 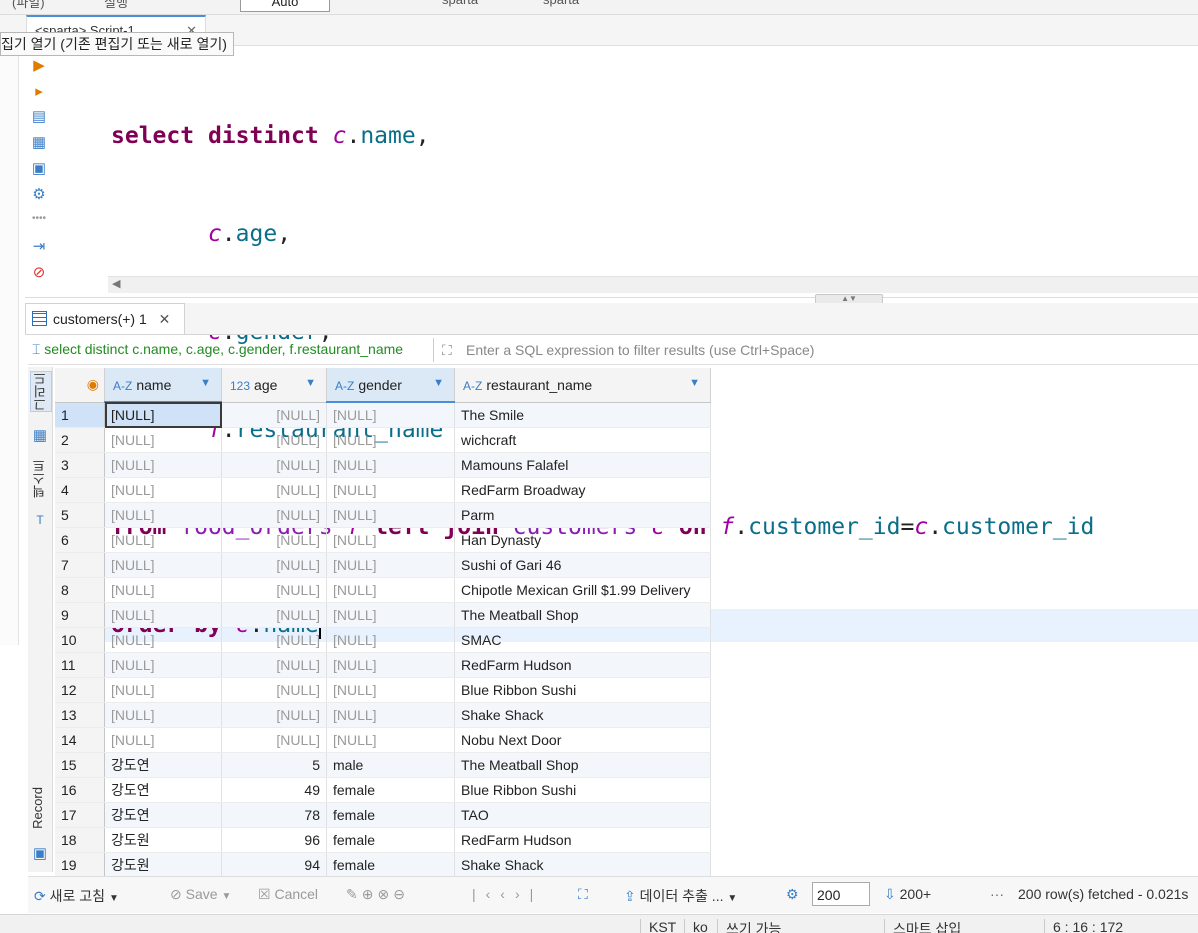 I want to click on cell-restaurant-name: The Smile, so click(x=582, y=415).